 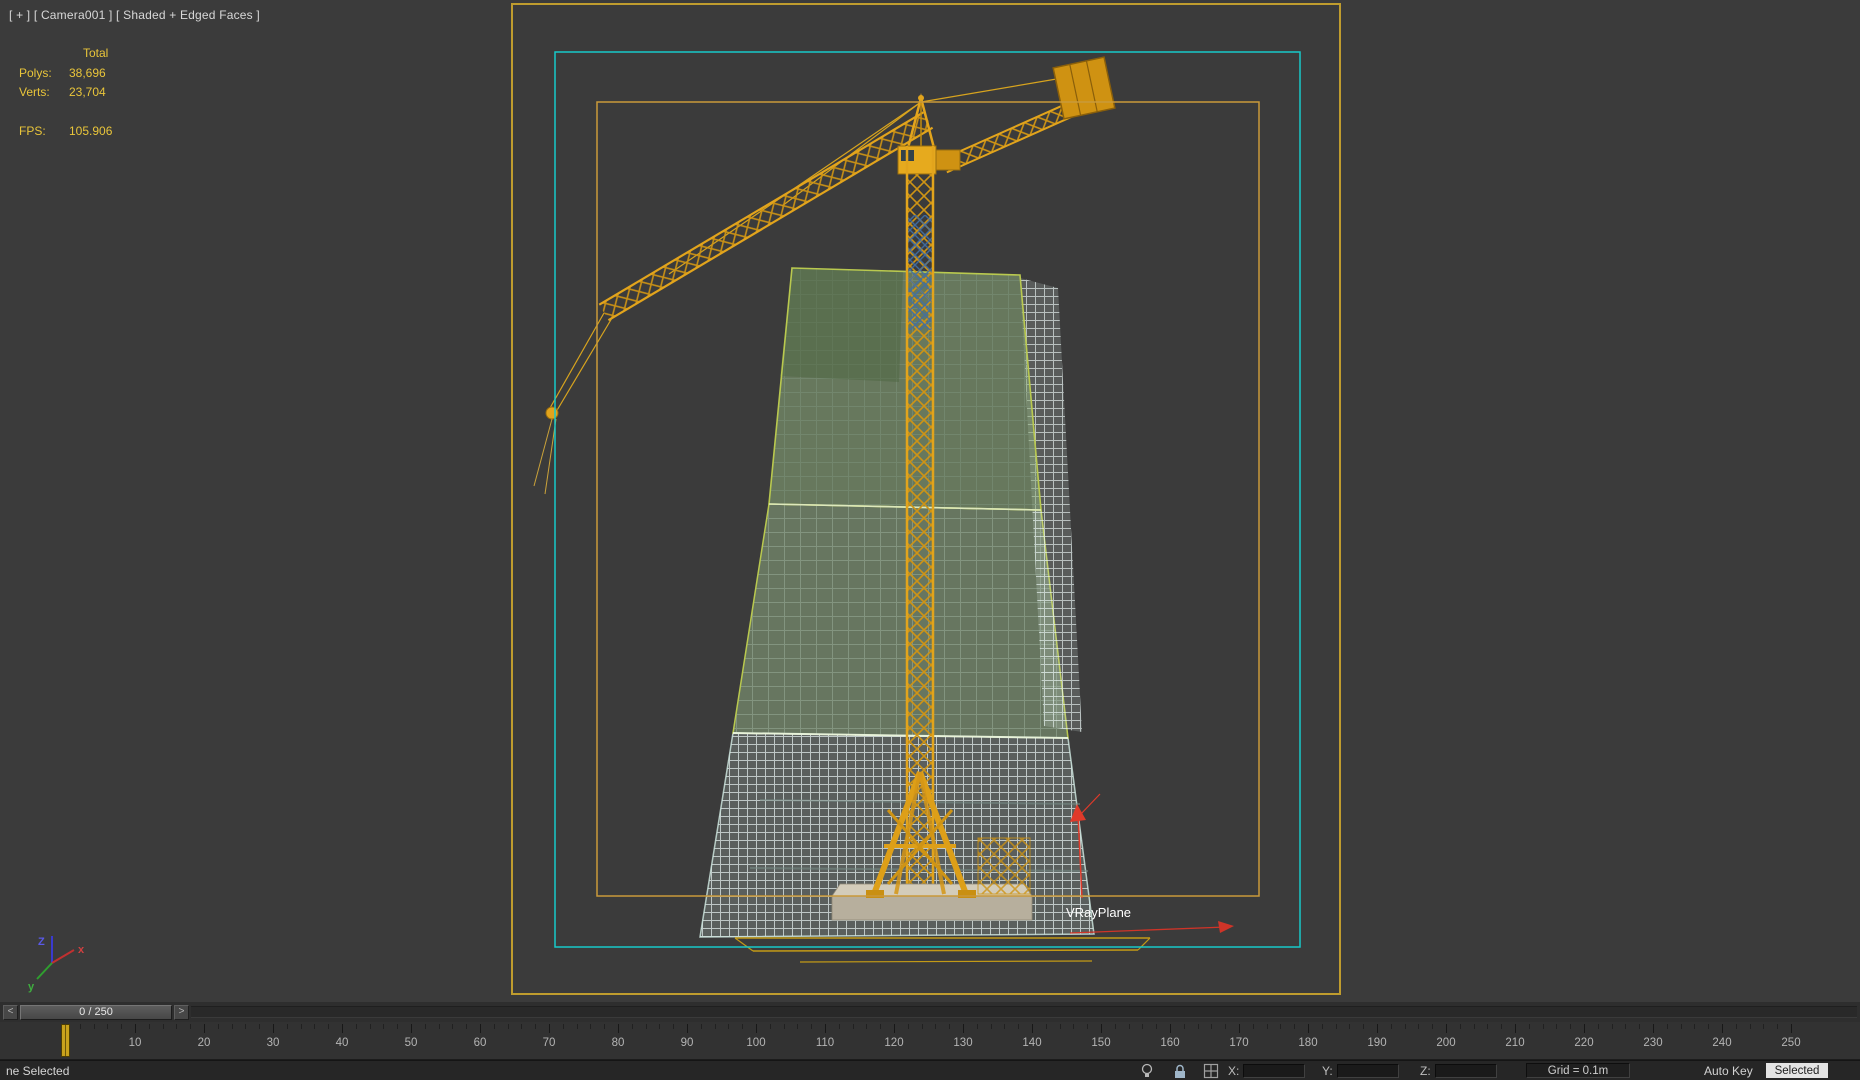 I want to click on next-frame-button: >, so click(x=181, y=1012).